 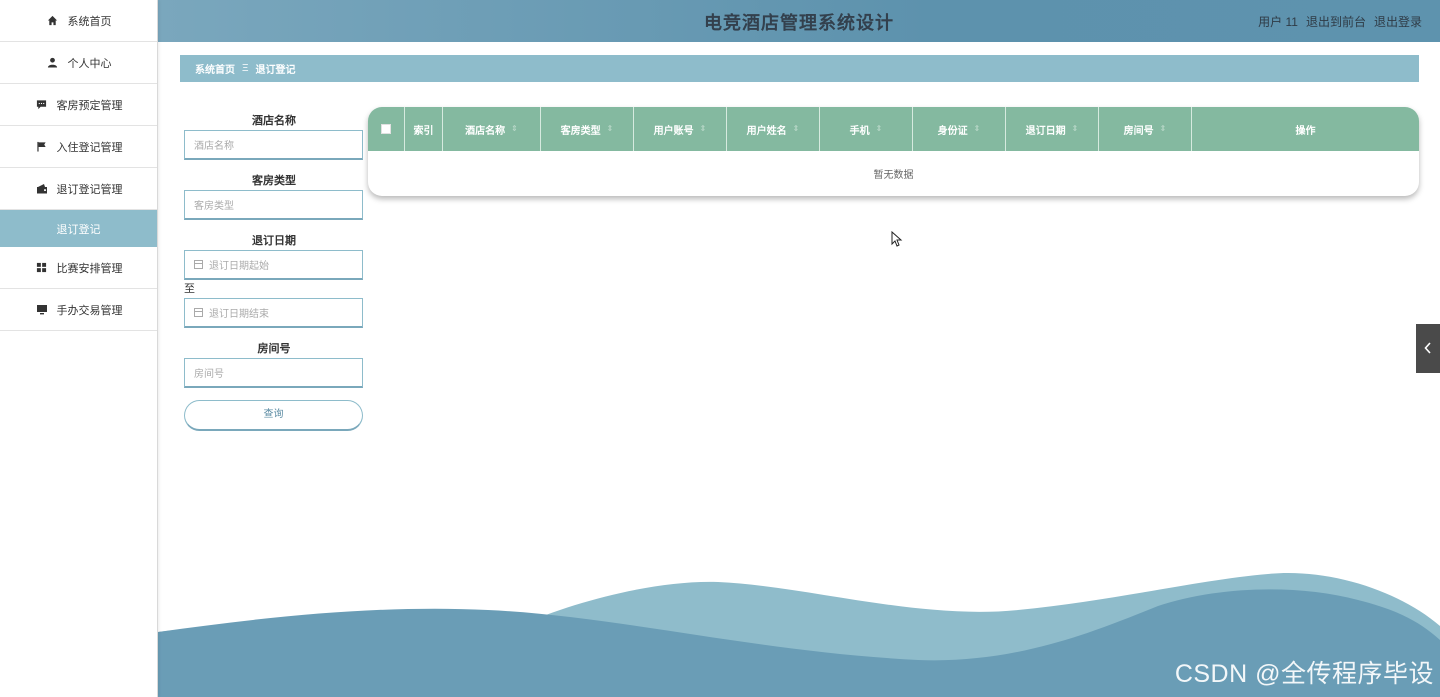 I want to click on room-type-input: 客房类型, so click(x=273, y=205).